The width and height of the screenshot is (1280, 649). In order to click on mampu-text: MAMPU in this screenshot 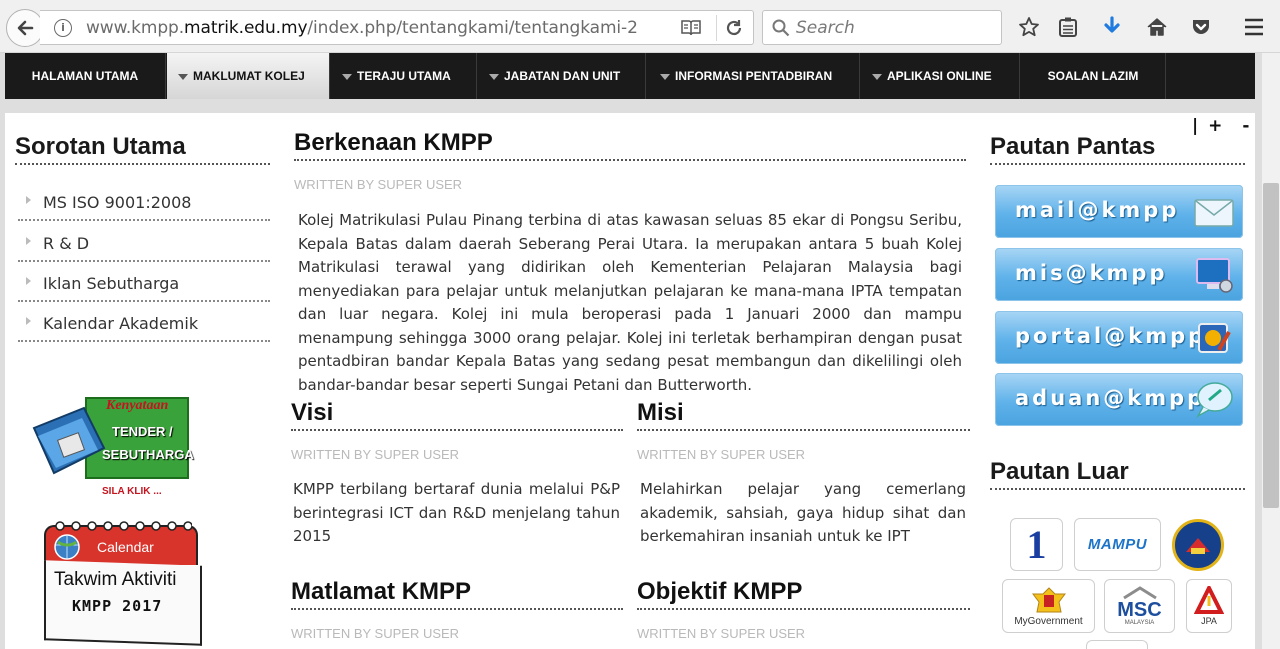, I will do `click(1117, 544)`.